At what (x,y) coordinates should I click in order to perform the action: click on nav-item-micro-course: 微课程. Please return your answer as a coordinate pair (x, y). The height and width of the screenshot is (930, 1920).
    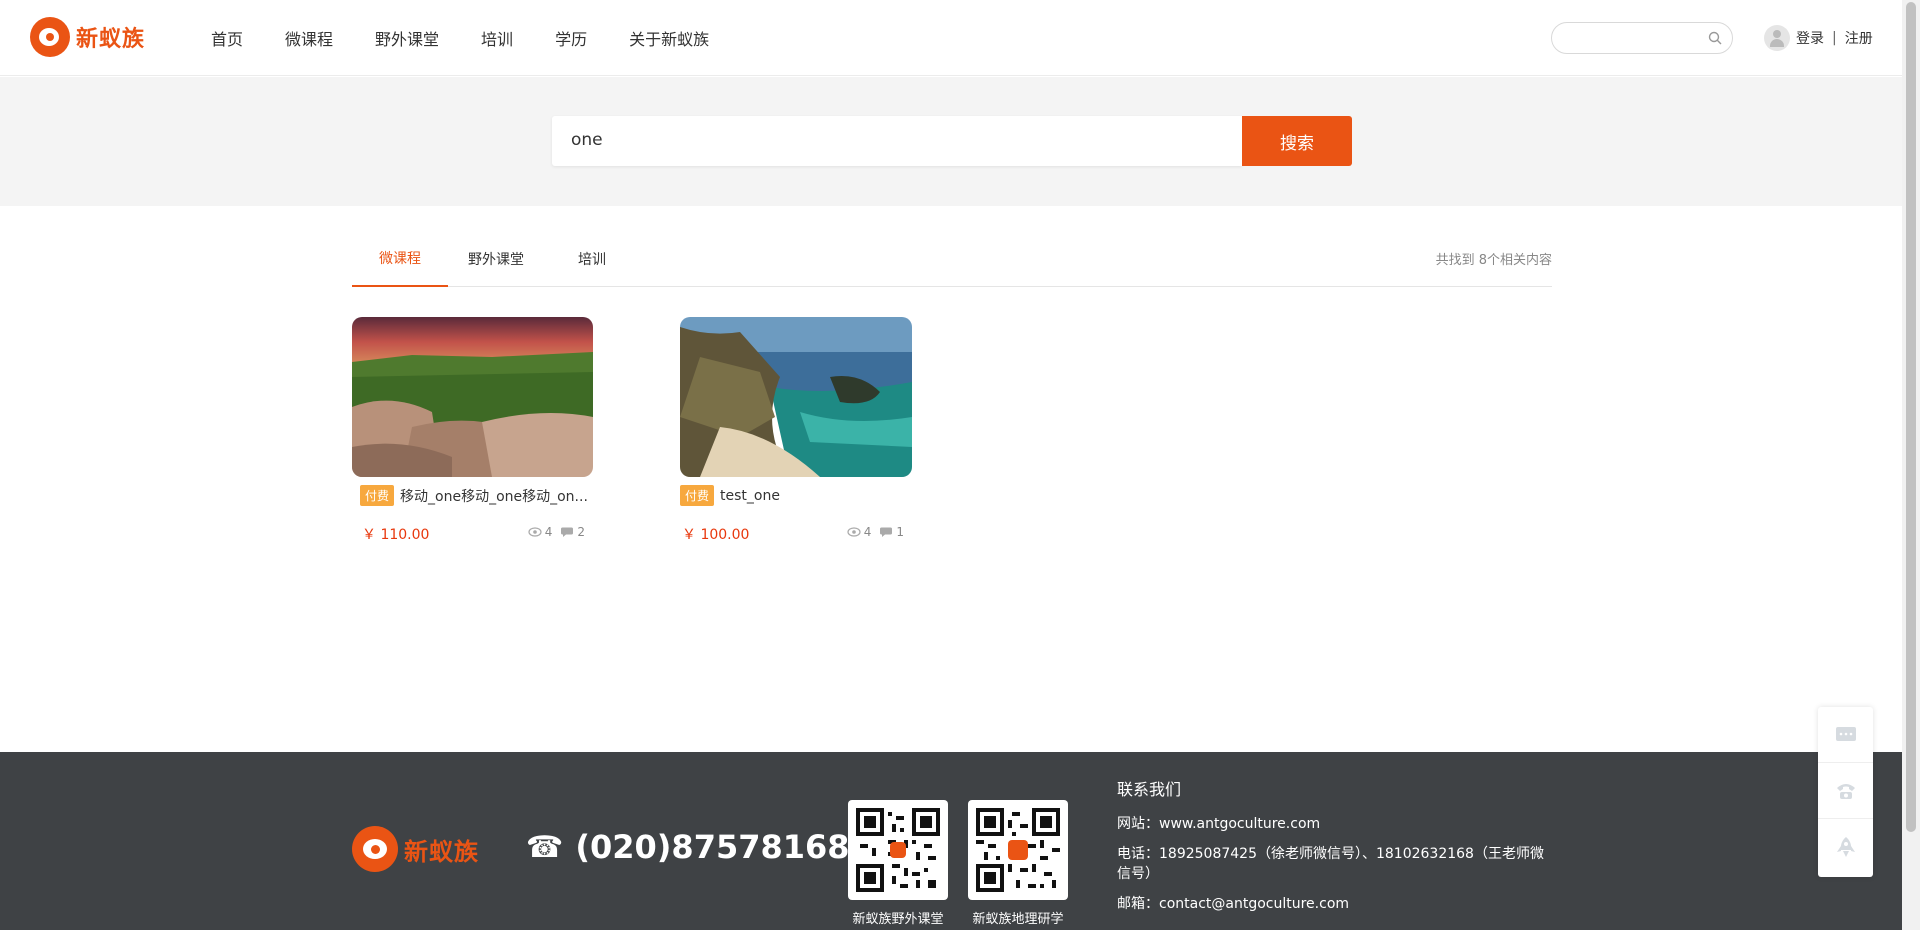
    Looking at the image, I should click on (309, 38).